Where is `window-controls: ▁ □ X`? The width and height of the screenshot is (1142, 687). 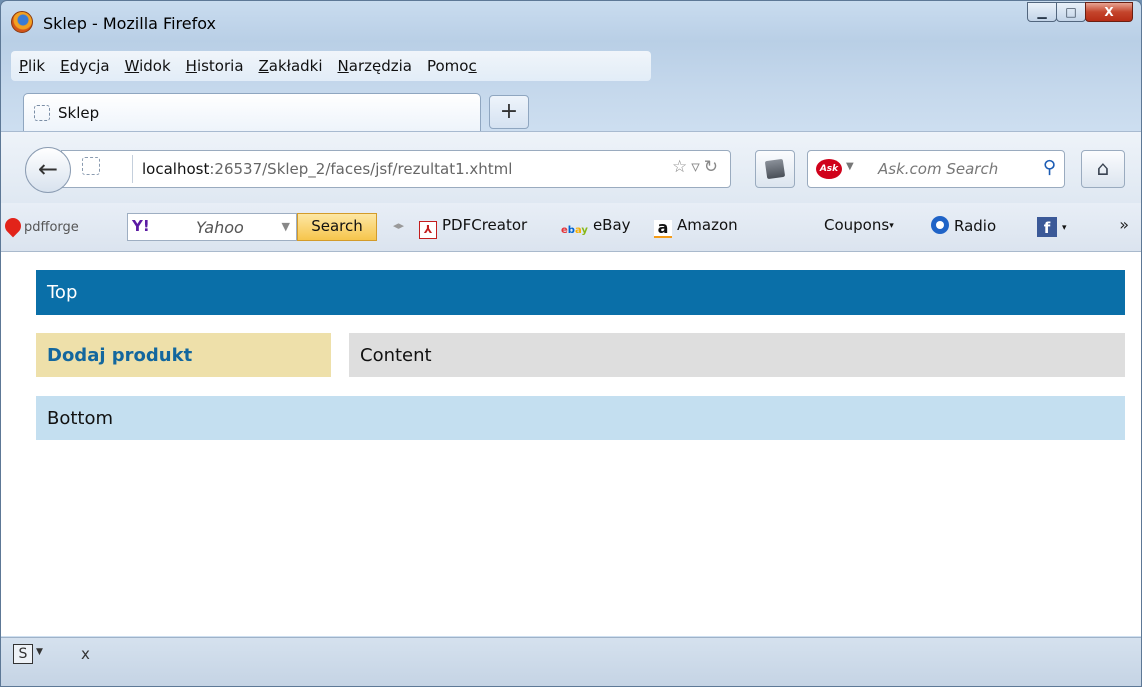
window-controls: ▁ □ X is located at coordinates (1080, 12).